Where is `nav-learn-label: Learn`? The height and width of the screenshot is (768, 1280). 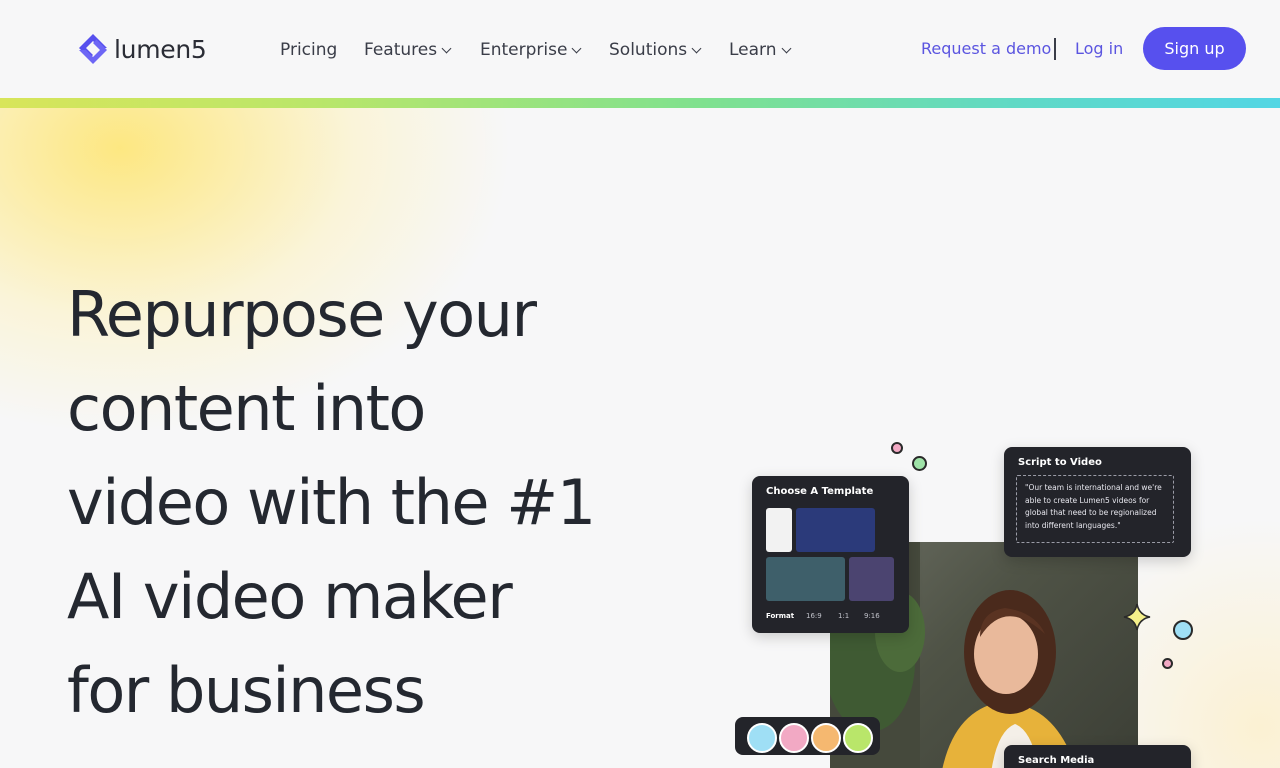
nav-learn-label: Learn is located at coordinates (753, 50).